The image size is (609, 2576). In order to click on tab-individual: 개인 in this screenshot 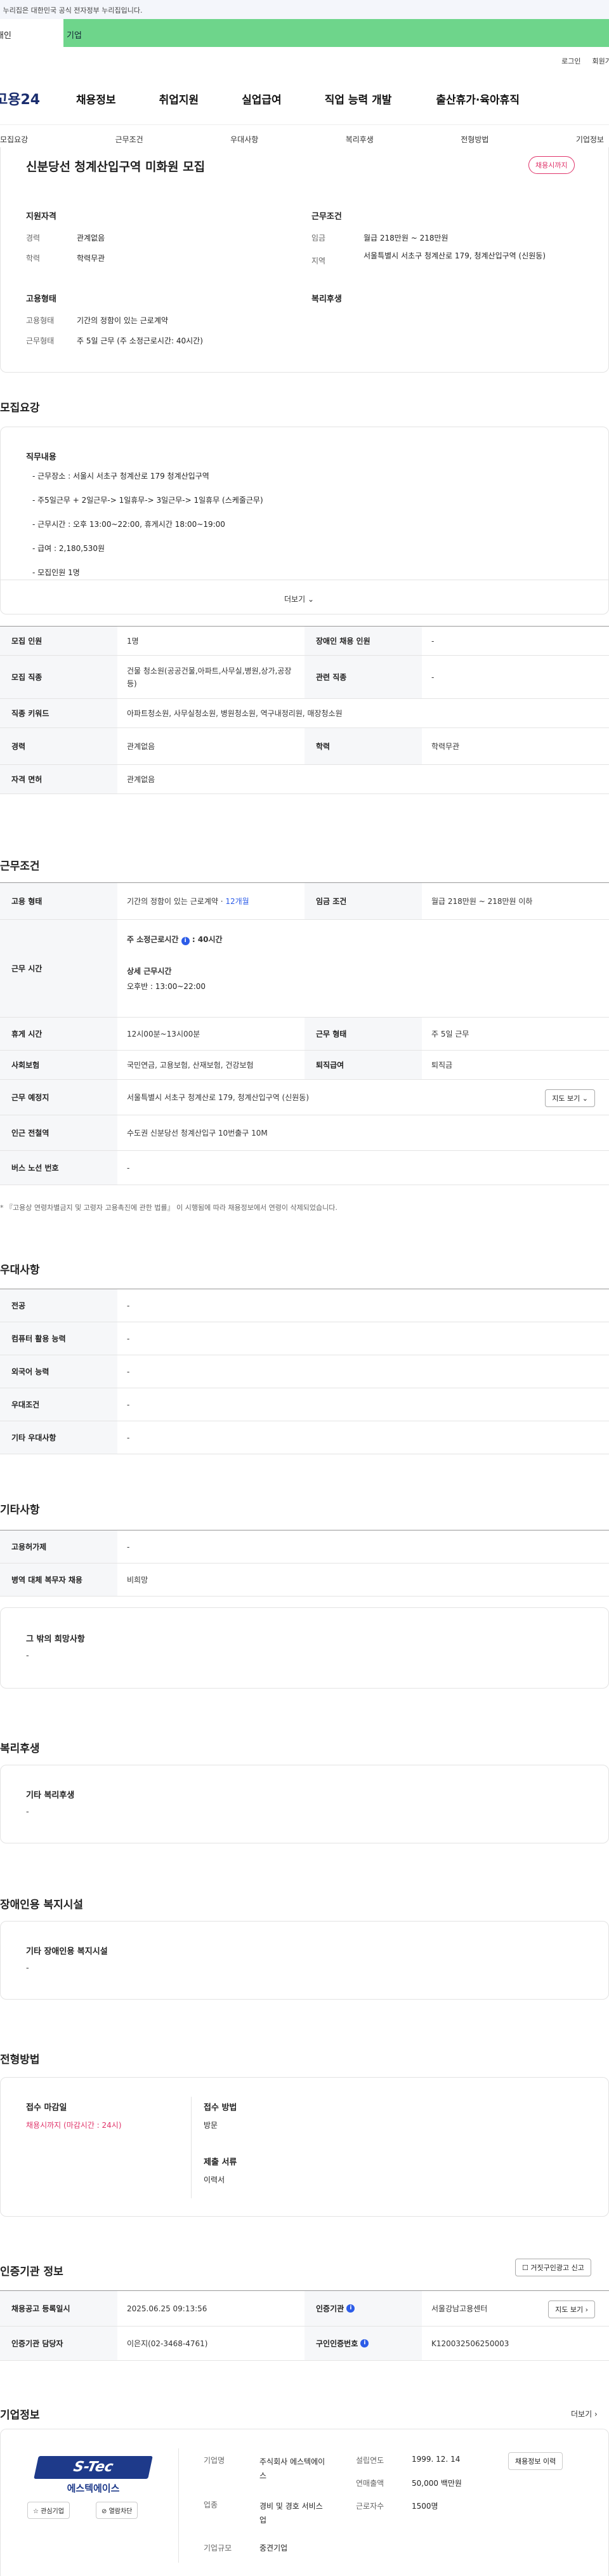, I will do `click(31, 32)`.